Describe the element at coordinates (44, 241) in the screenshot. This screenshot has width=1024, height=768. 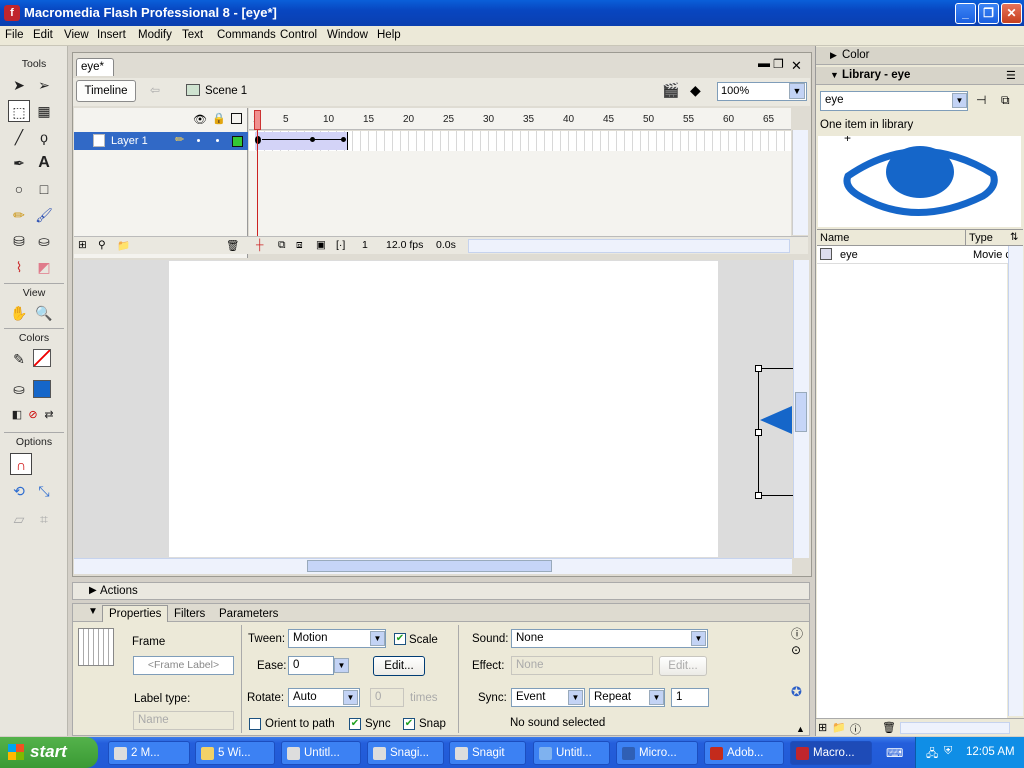
I see `paint-bucket-tool-icon: ⛀` at that location.